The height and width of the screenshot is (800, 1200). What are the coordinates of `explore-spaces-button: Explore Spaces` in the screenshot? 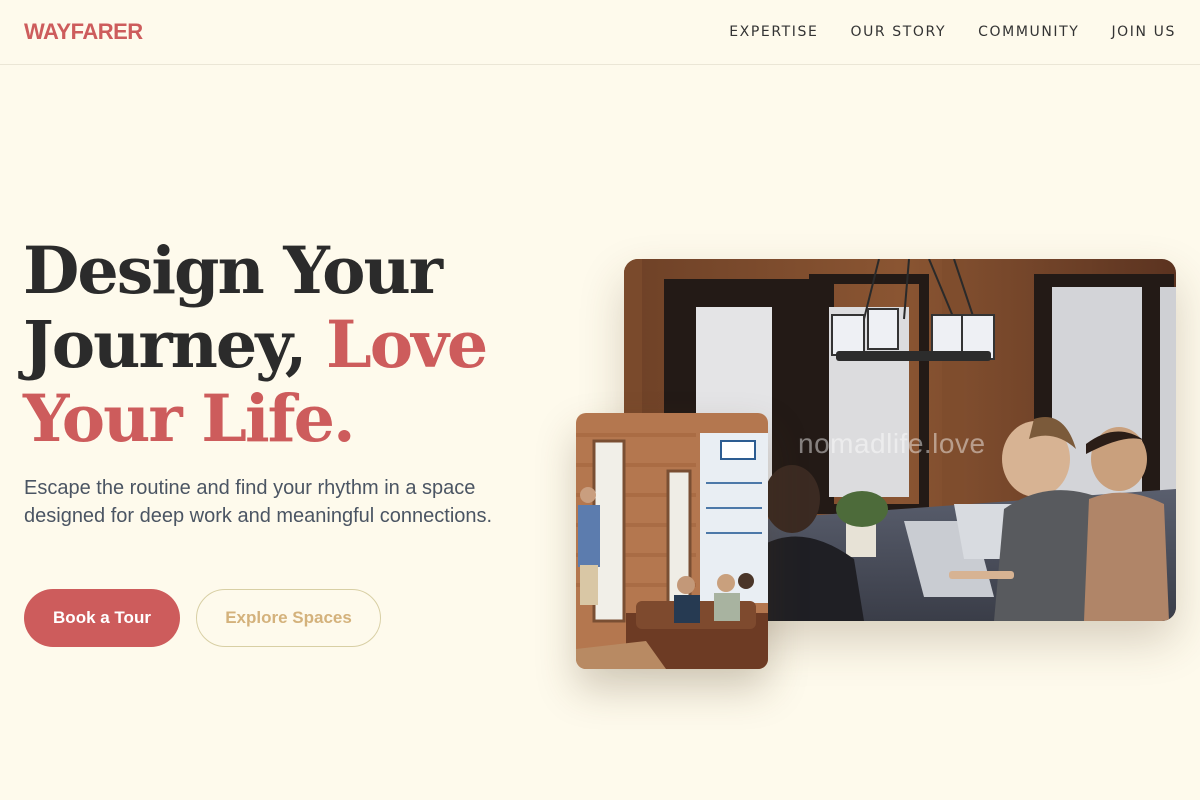 It's located at (288, 618).